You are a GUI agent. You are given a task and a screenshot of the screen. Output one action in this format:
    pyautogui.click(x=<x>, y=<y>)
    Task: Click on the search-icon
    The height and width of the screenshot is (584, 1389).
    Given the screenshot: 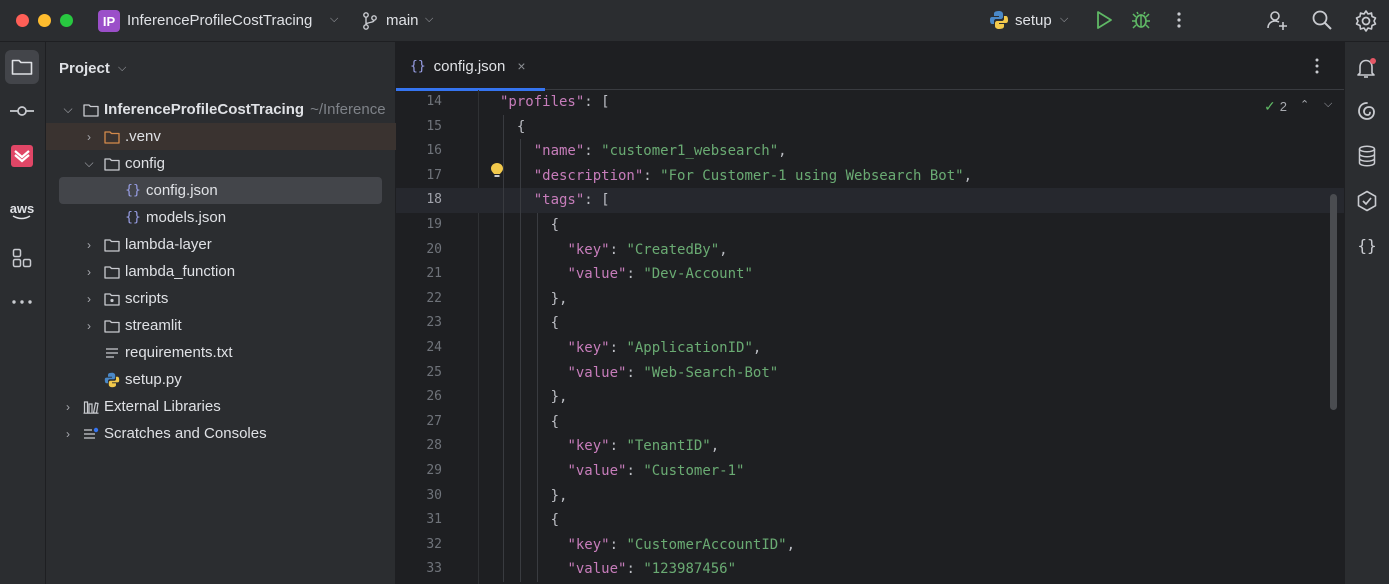 What is the action you would take?
    pyautogui.click(x=1322, y=20)
    